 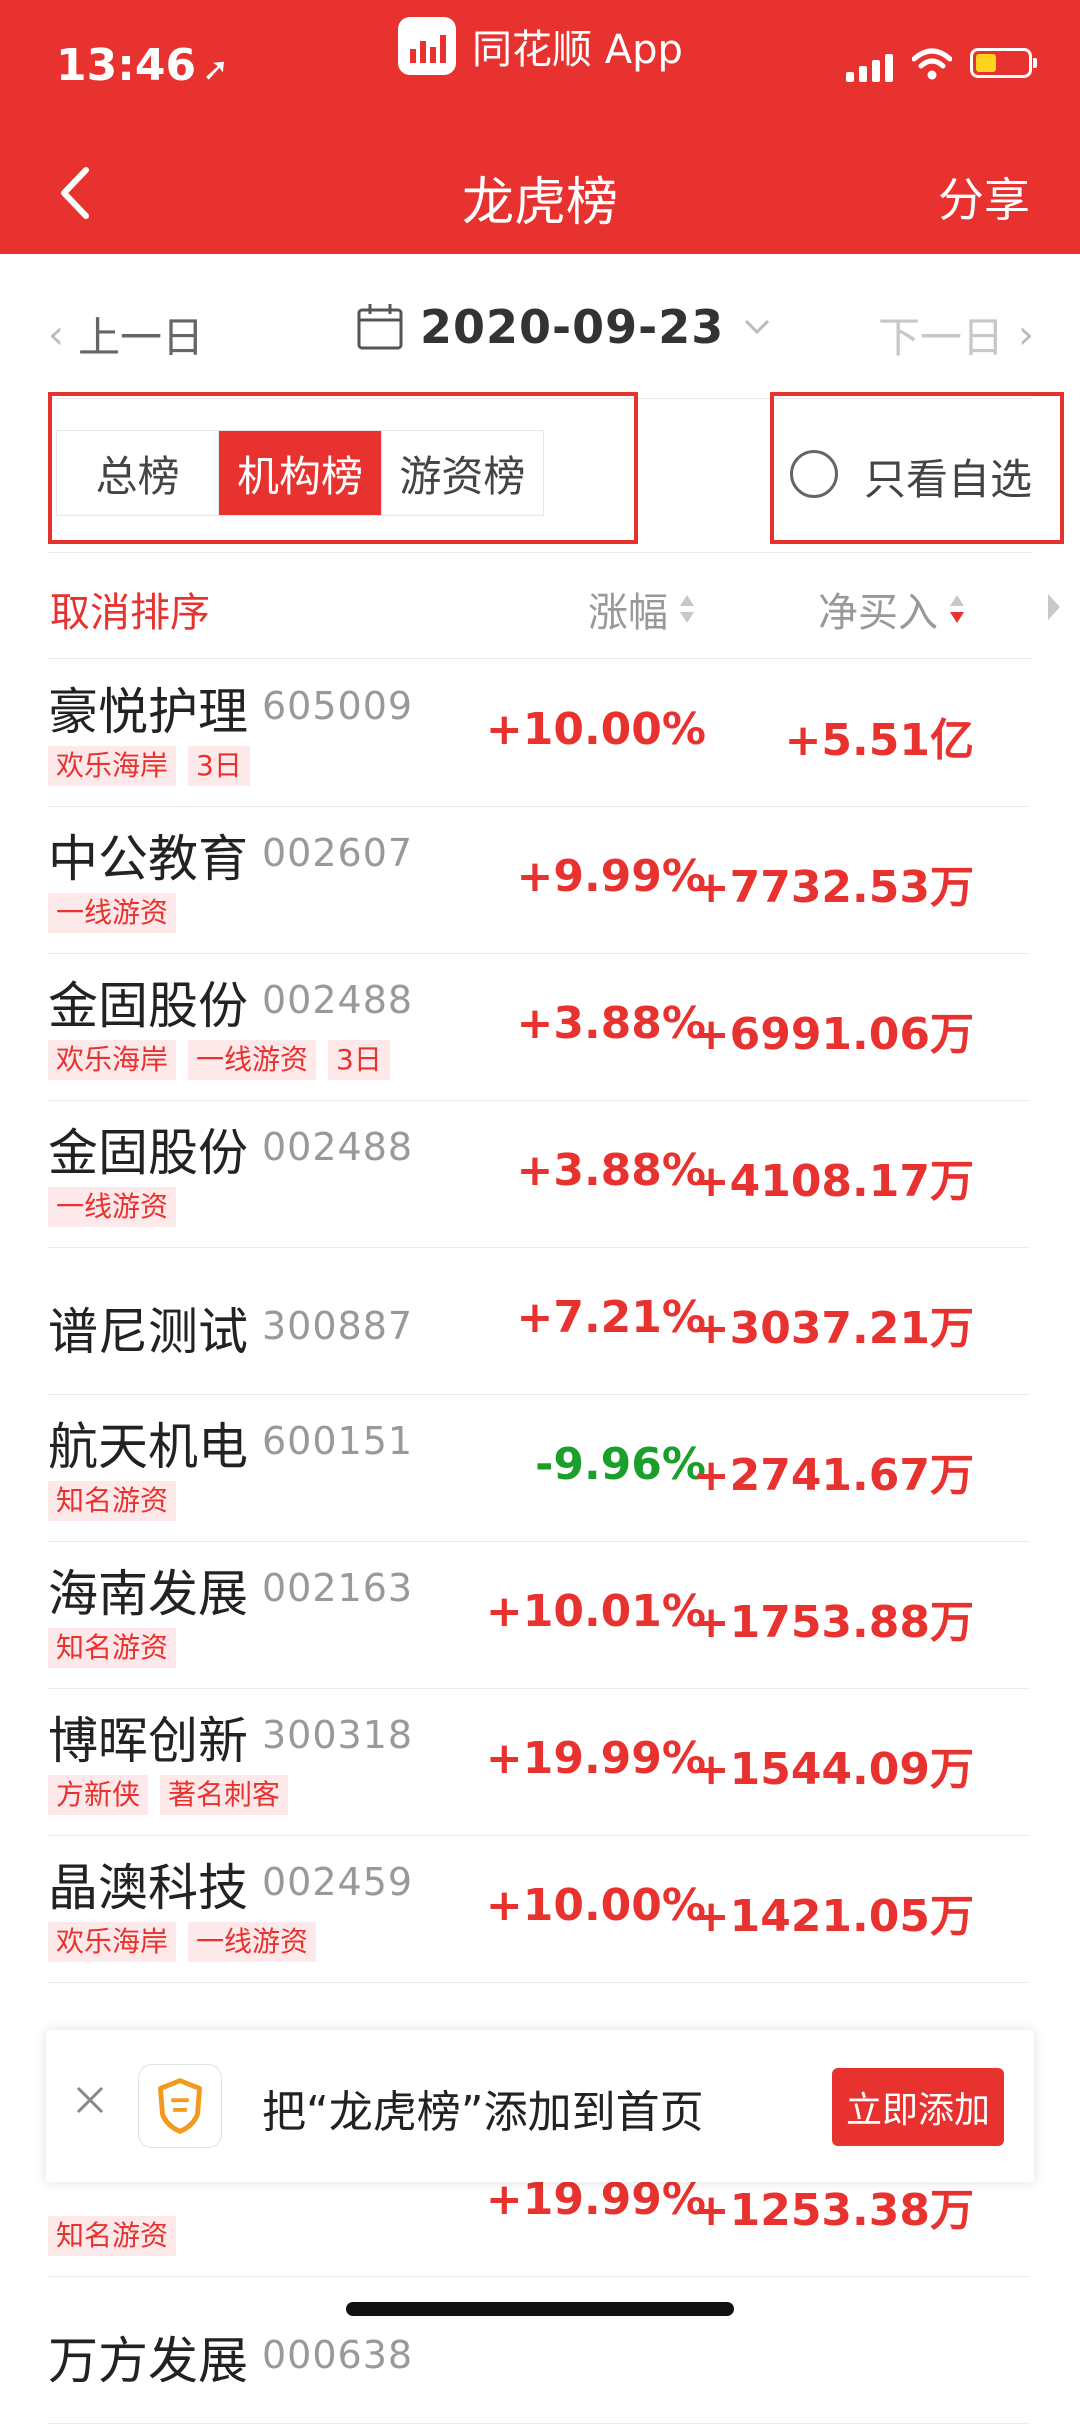 I want to click on close-icon, so click(x=90, y=2100).